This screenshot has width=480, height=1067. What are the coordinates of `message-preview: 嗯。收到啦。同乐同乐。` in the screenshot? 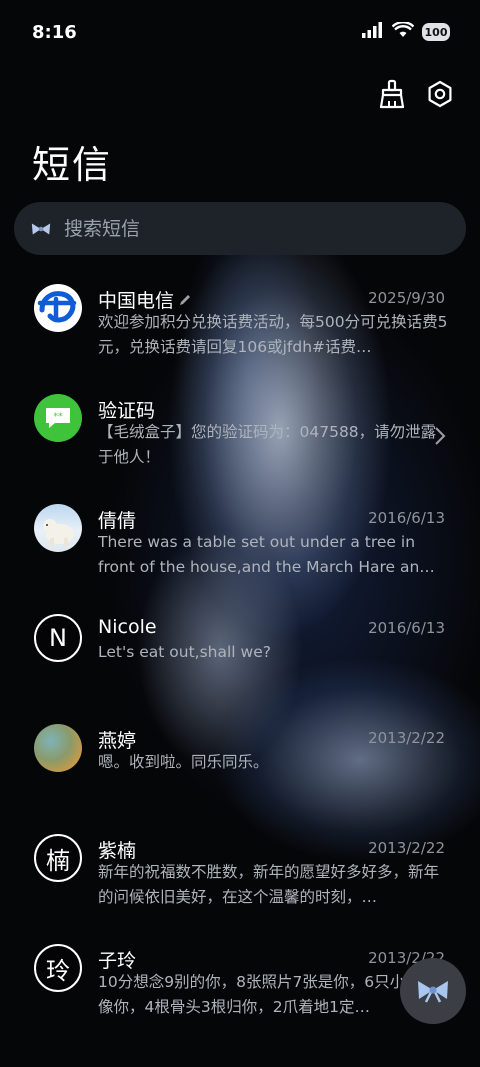 It's located at (183, 762).